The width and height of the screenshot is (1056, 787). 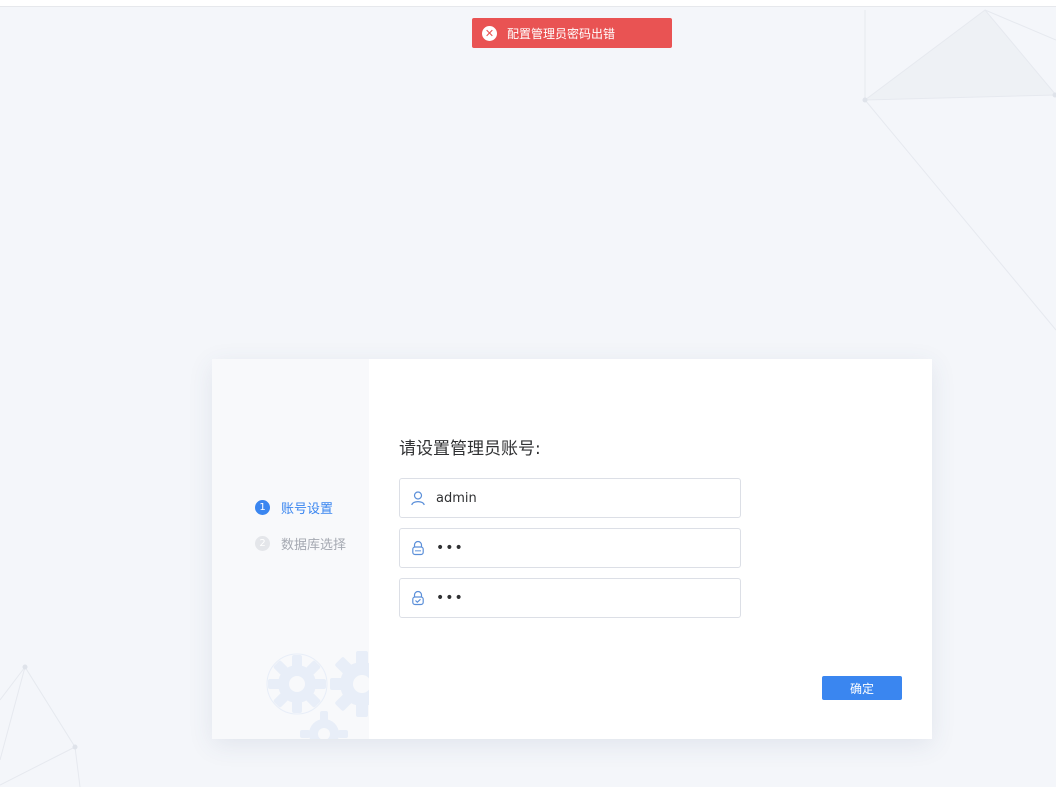 I want to click on step-database-selection: 2 数据库选择, so click(x=301, y=543).